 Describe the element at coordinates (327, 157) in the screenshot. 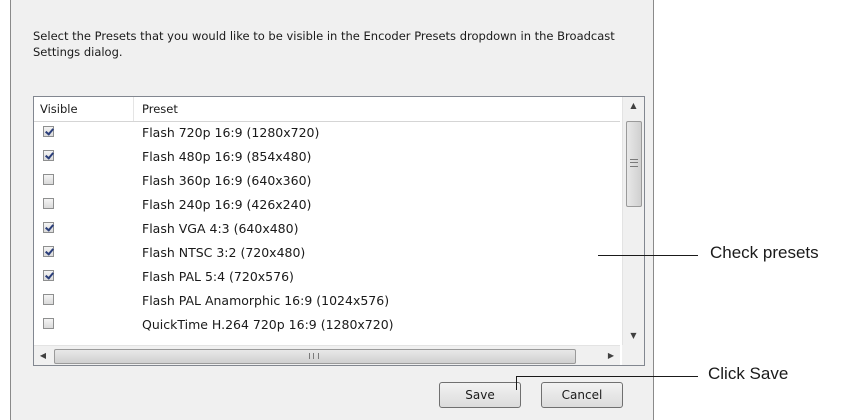

I see `list-item: Flash 480p 16:9 (854x480)` at that location.